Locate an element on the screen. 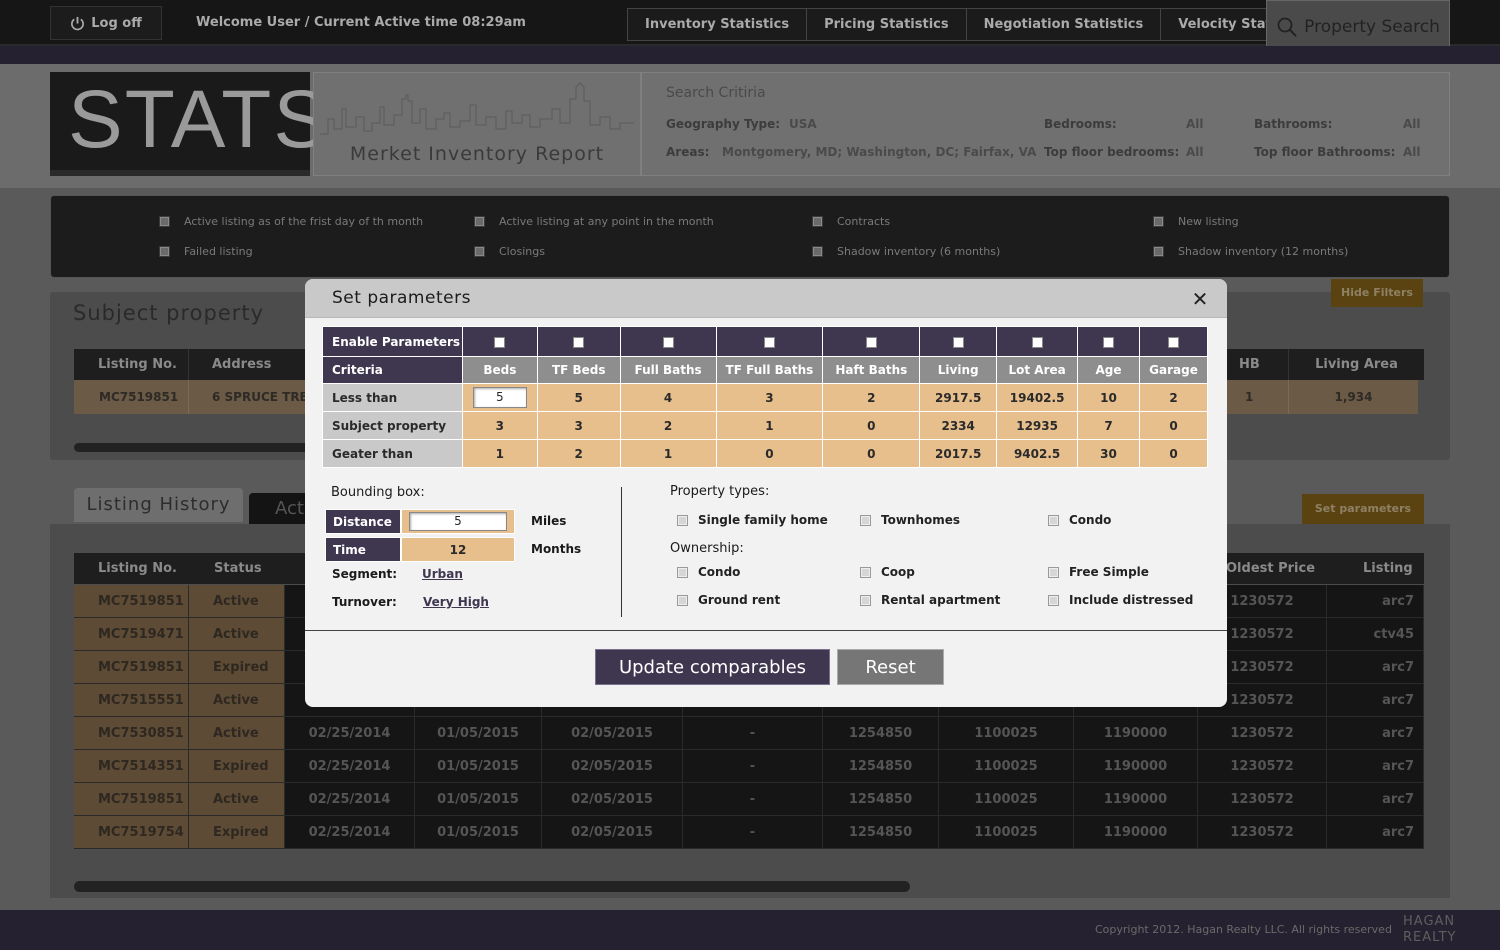  cell: 9402.5 is located at coordinates (1037, 453).